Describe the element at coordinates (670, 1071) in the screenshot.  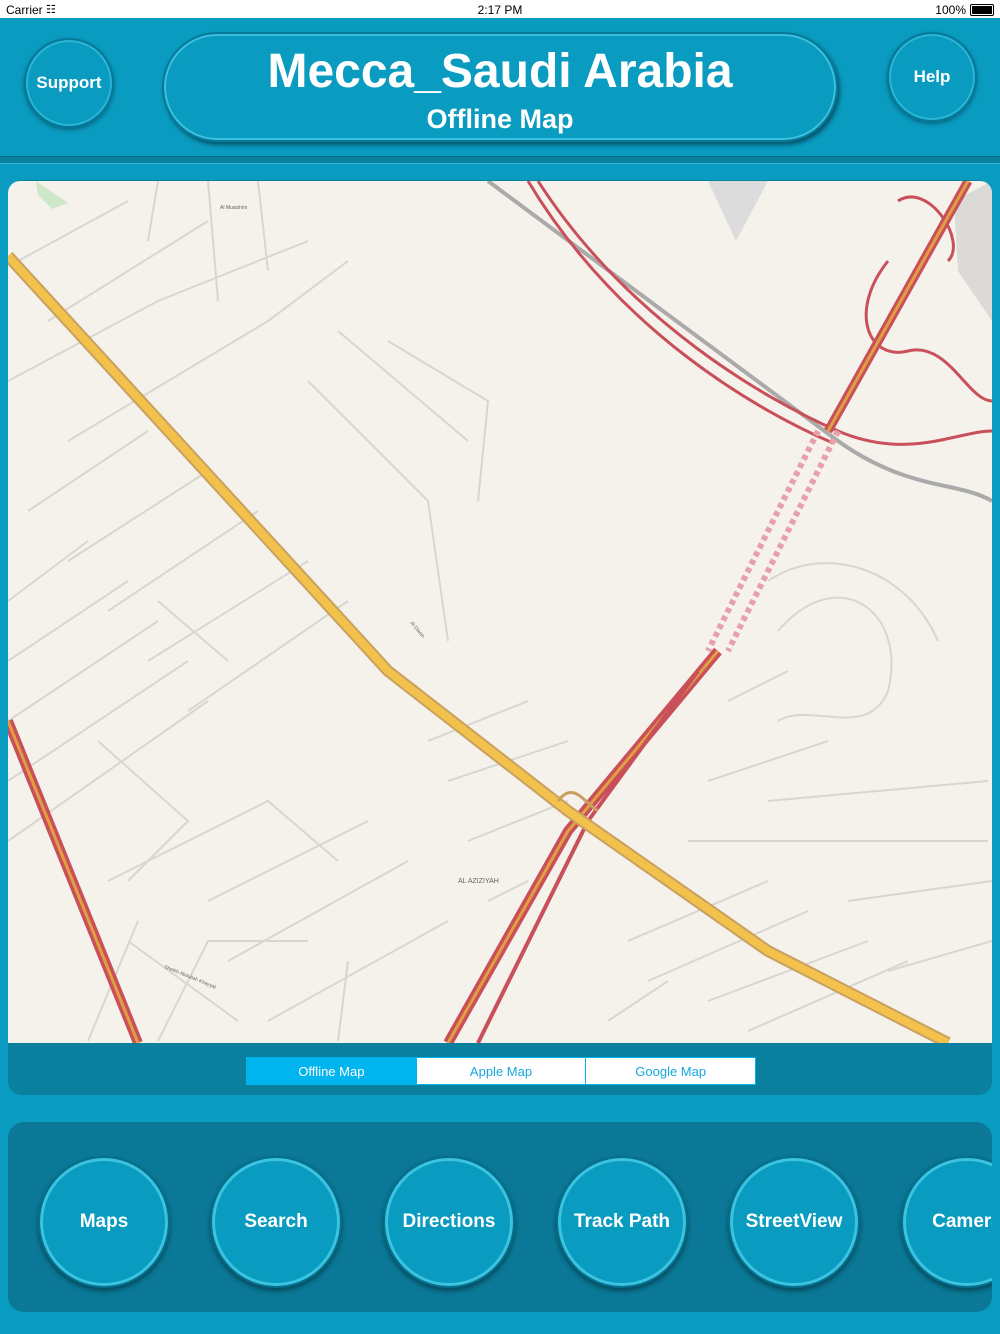
I see `segment-google-map: Google Map` at that location.